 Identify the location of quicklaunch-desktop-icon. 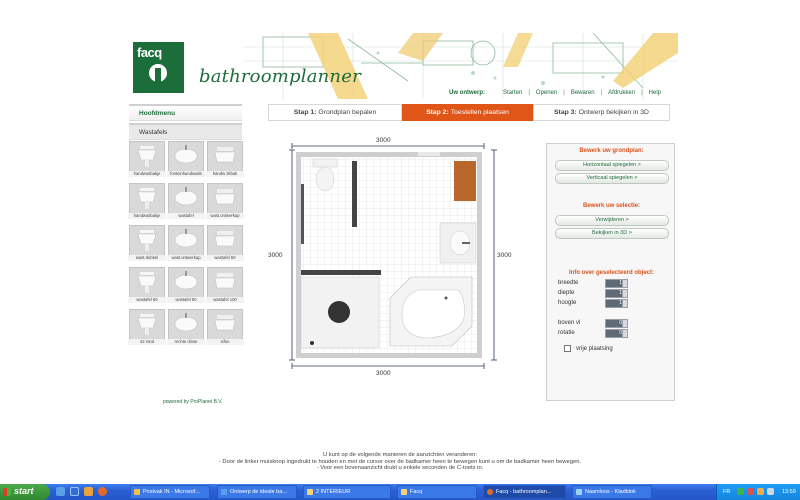
(60, 491).